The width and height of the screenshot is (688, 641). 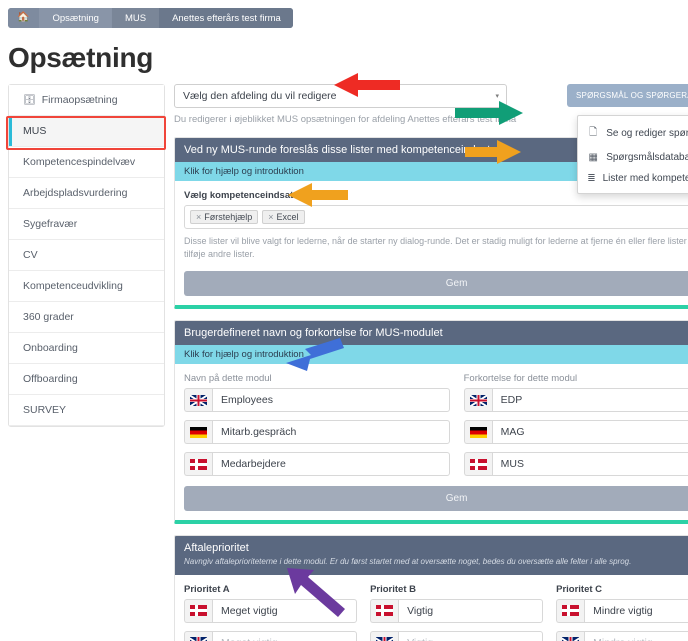 I want to click on chevron-down-icon: ▾, so click(x=497, y=96).